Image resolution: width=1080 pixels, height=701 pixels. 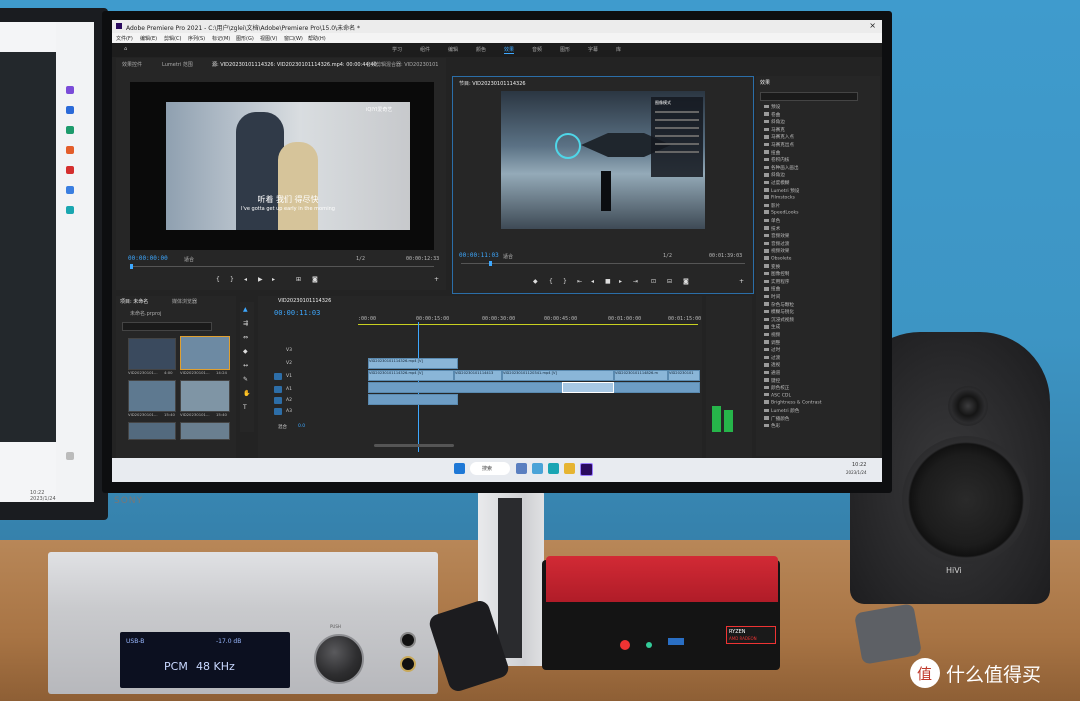 What do you see at coordinates (490, 263) in the screenshot?
I see `program-playhead` at bounding box center [490, 263].